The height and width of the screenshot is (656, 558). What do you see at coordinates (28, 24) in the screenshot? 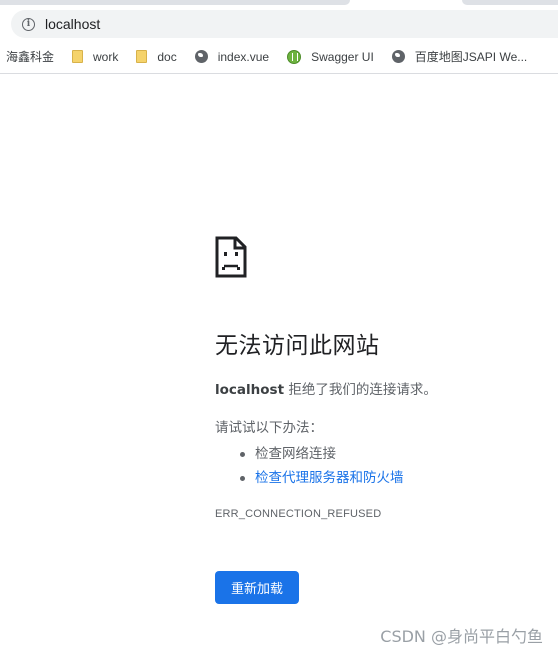
I see `site-info-icon: i` at bounding box center [28, 24].